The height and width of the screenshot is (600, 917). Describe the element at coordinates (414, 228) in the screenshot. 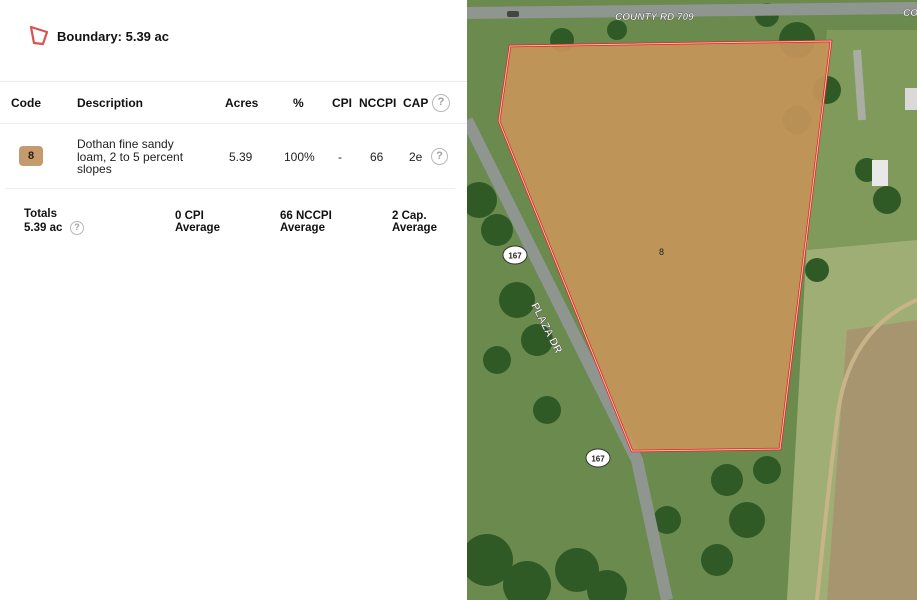

I see `totals-cap-sub: Average` at that location.